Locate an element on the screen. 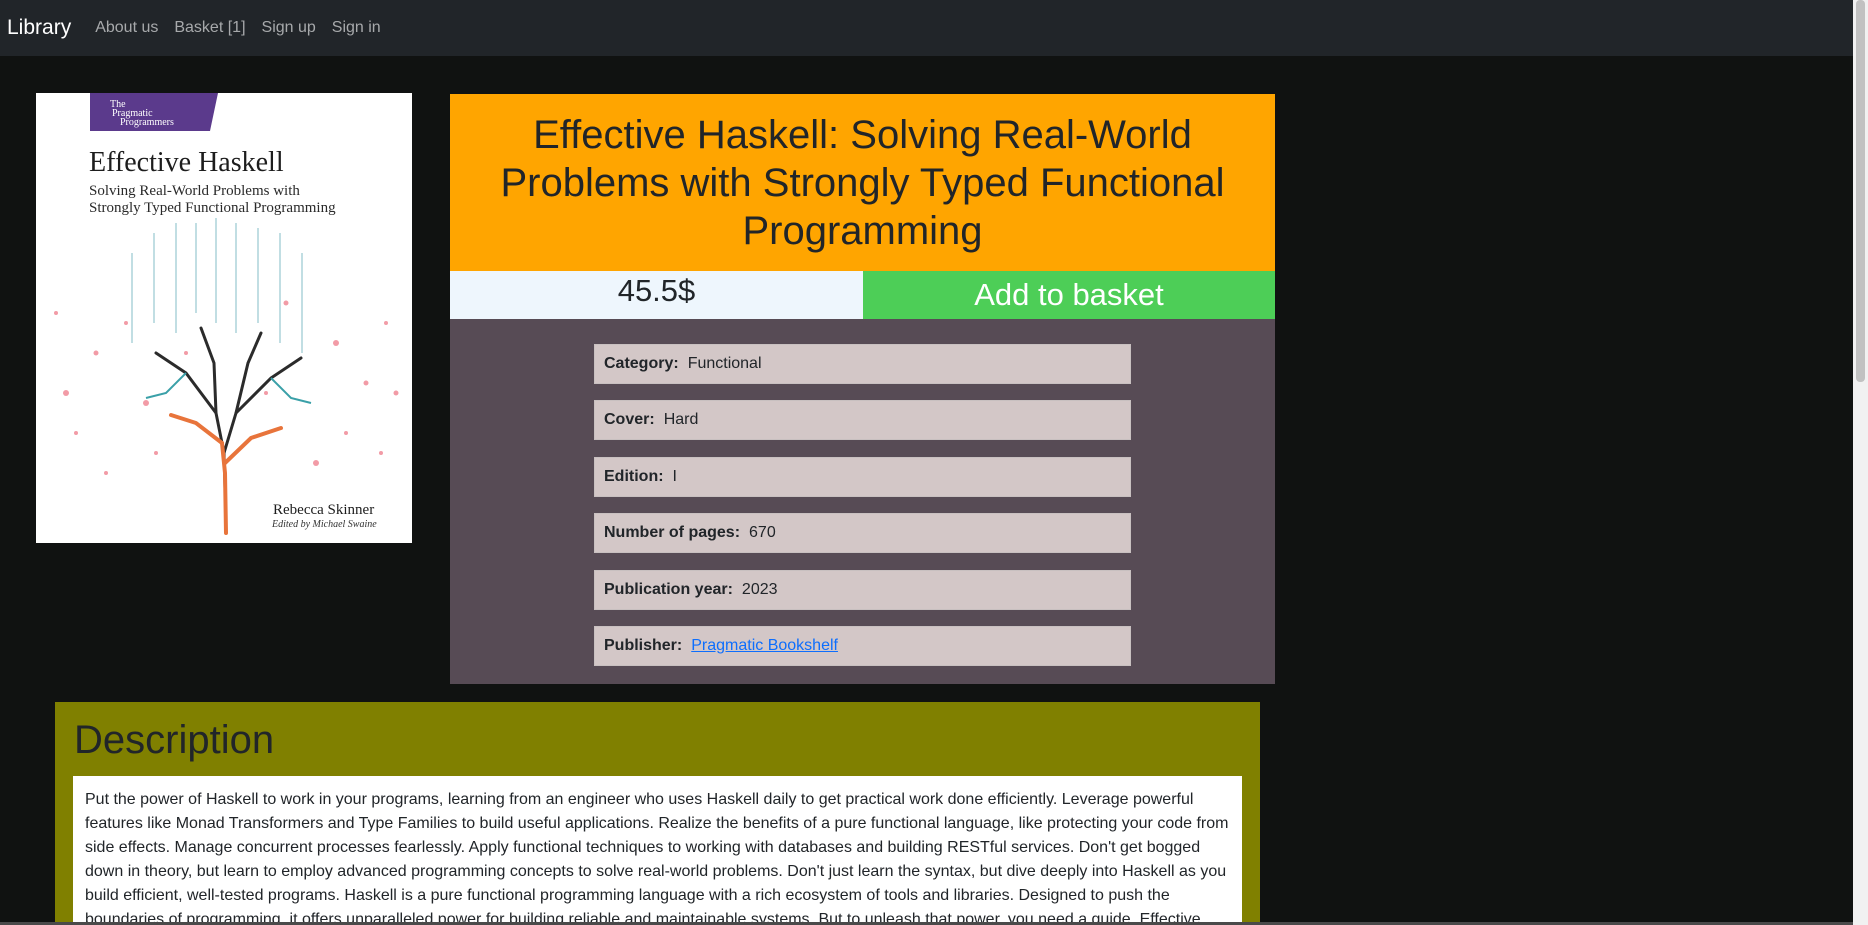 This screenshot has width=1868, height=925. detail-value: 670 is located at coordinates (762, 532).